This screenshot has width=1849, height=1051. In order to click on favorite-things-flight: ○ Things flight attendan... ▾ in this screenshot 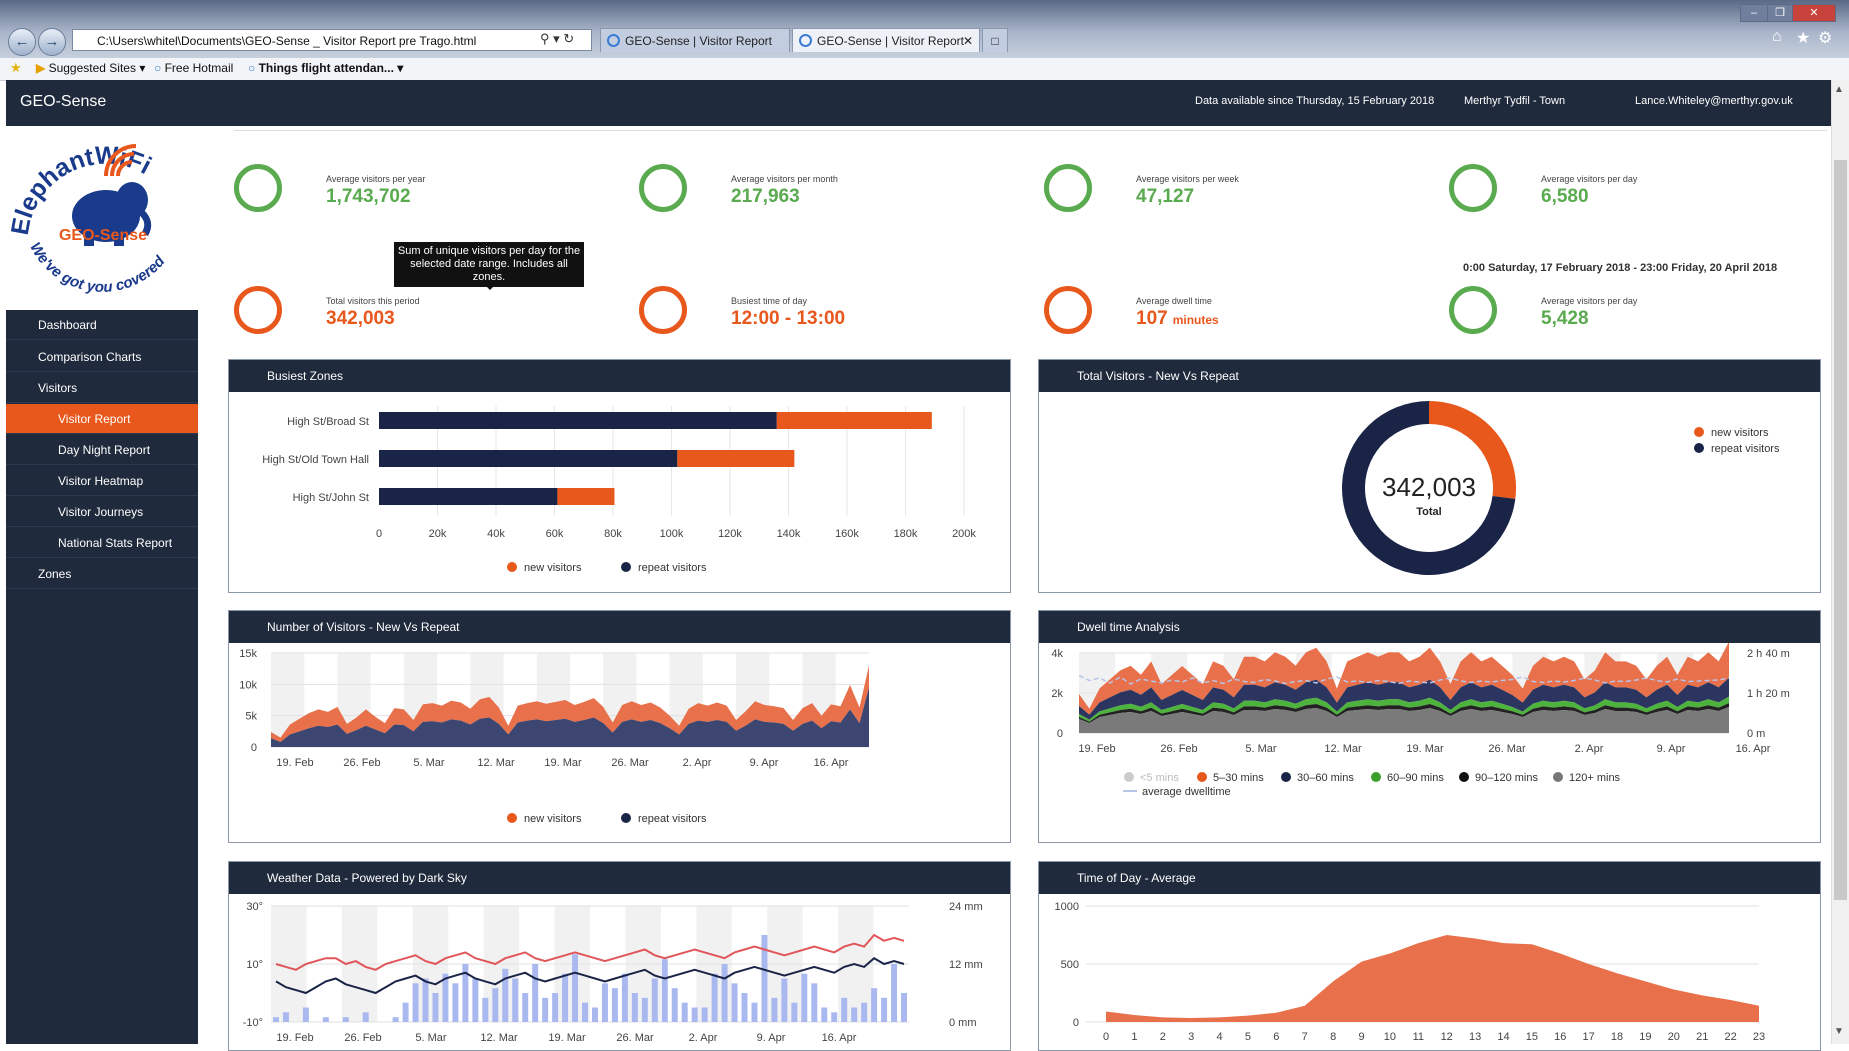, I will do `click(325, 68)`.